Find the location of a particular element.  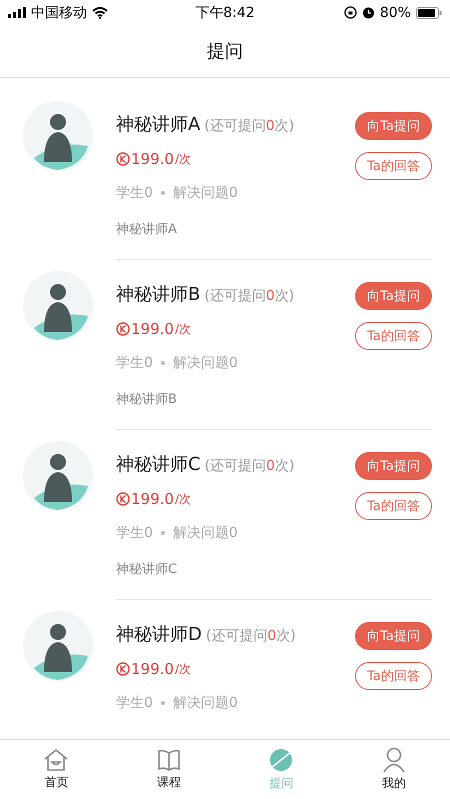

teacher-name: 神秘讲师C is located at coordinates (158, 464).